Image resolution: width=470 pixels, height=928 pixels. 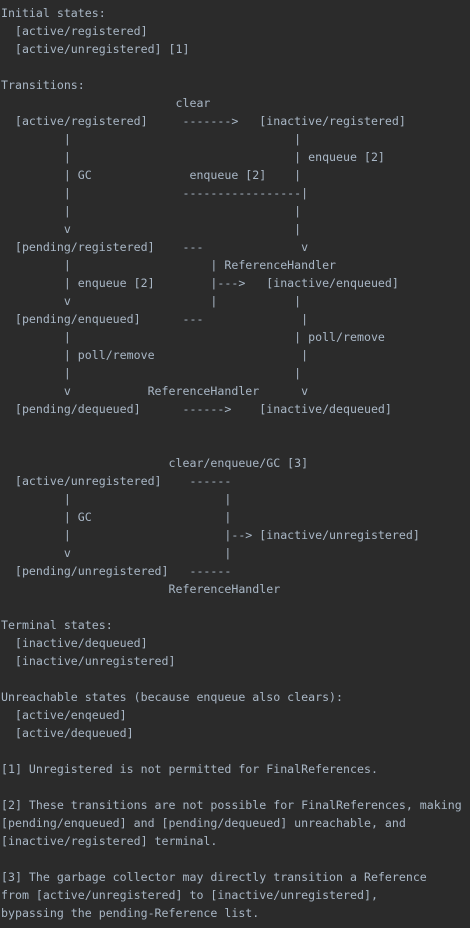 What do you see at coordinates (43, 85) in the screenshot?
I see `code-line: Transitions:` at bounding box center [43, 85].